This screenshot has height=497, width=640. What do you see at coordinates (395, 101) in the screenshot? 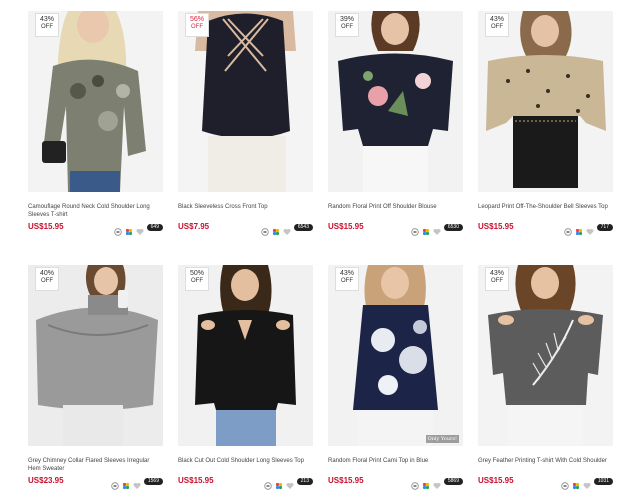
I see `product-image: 39% OFF` at bounding box center [395, 101].